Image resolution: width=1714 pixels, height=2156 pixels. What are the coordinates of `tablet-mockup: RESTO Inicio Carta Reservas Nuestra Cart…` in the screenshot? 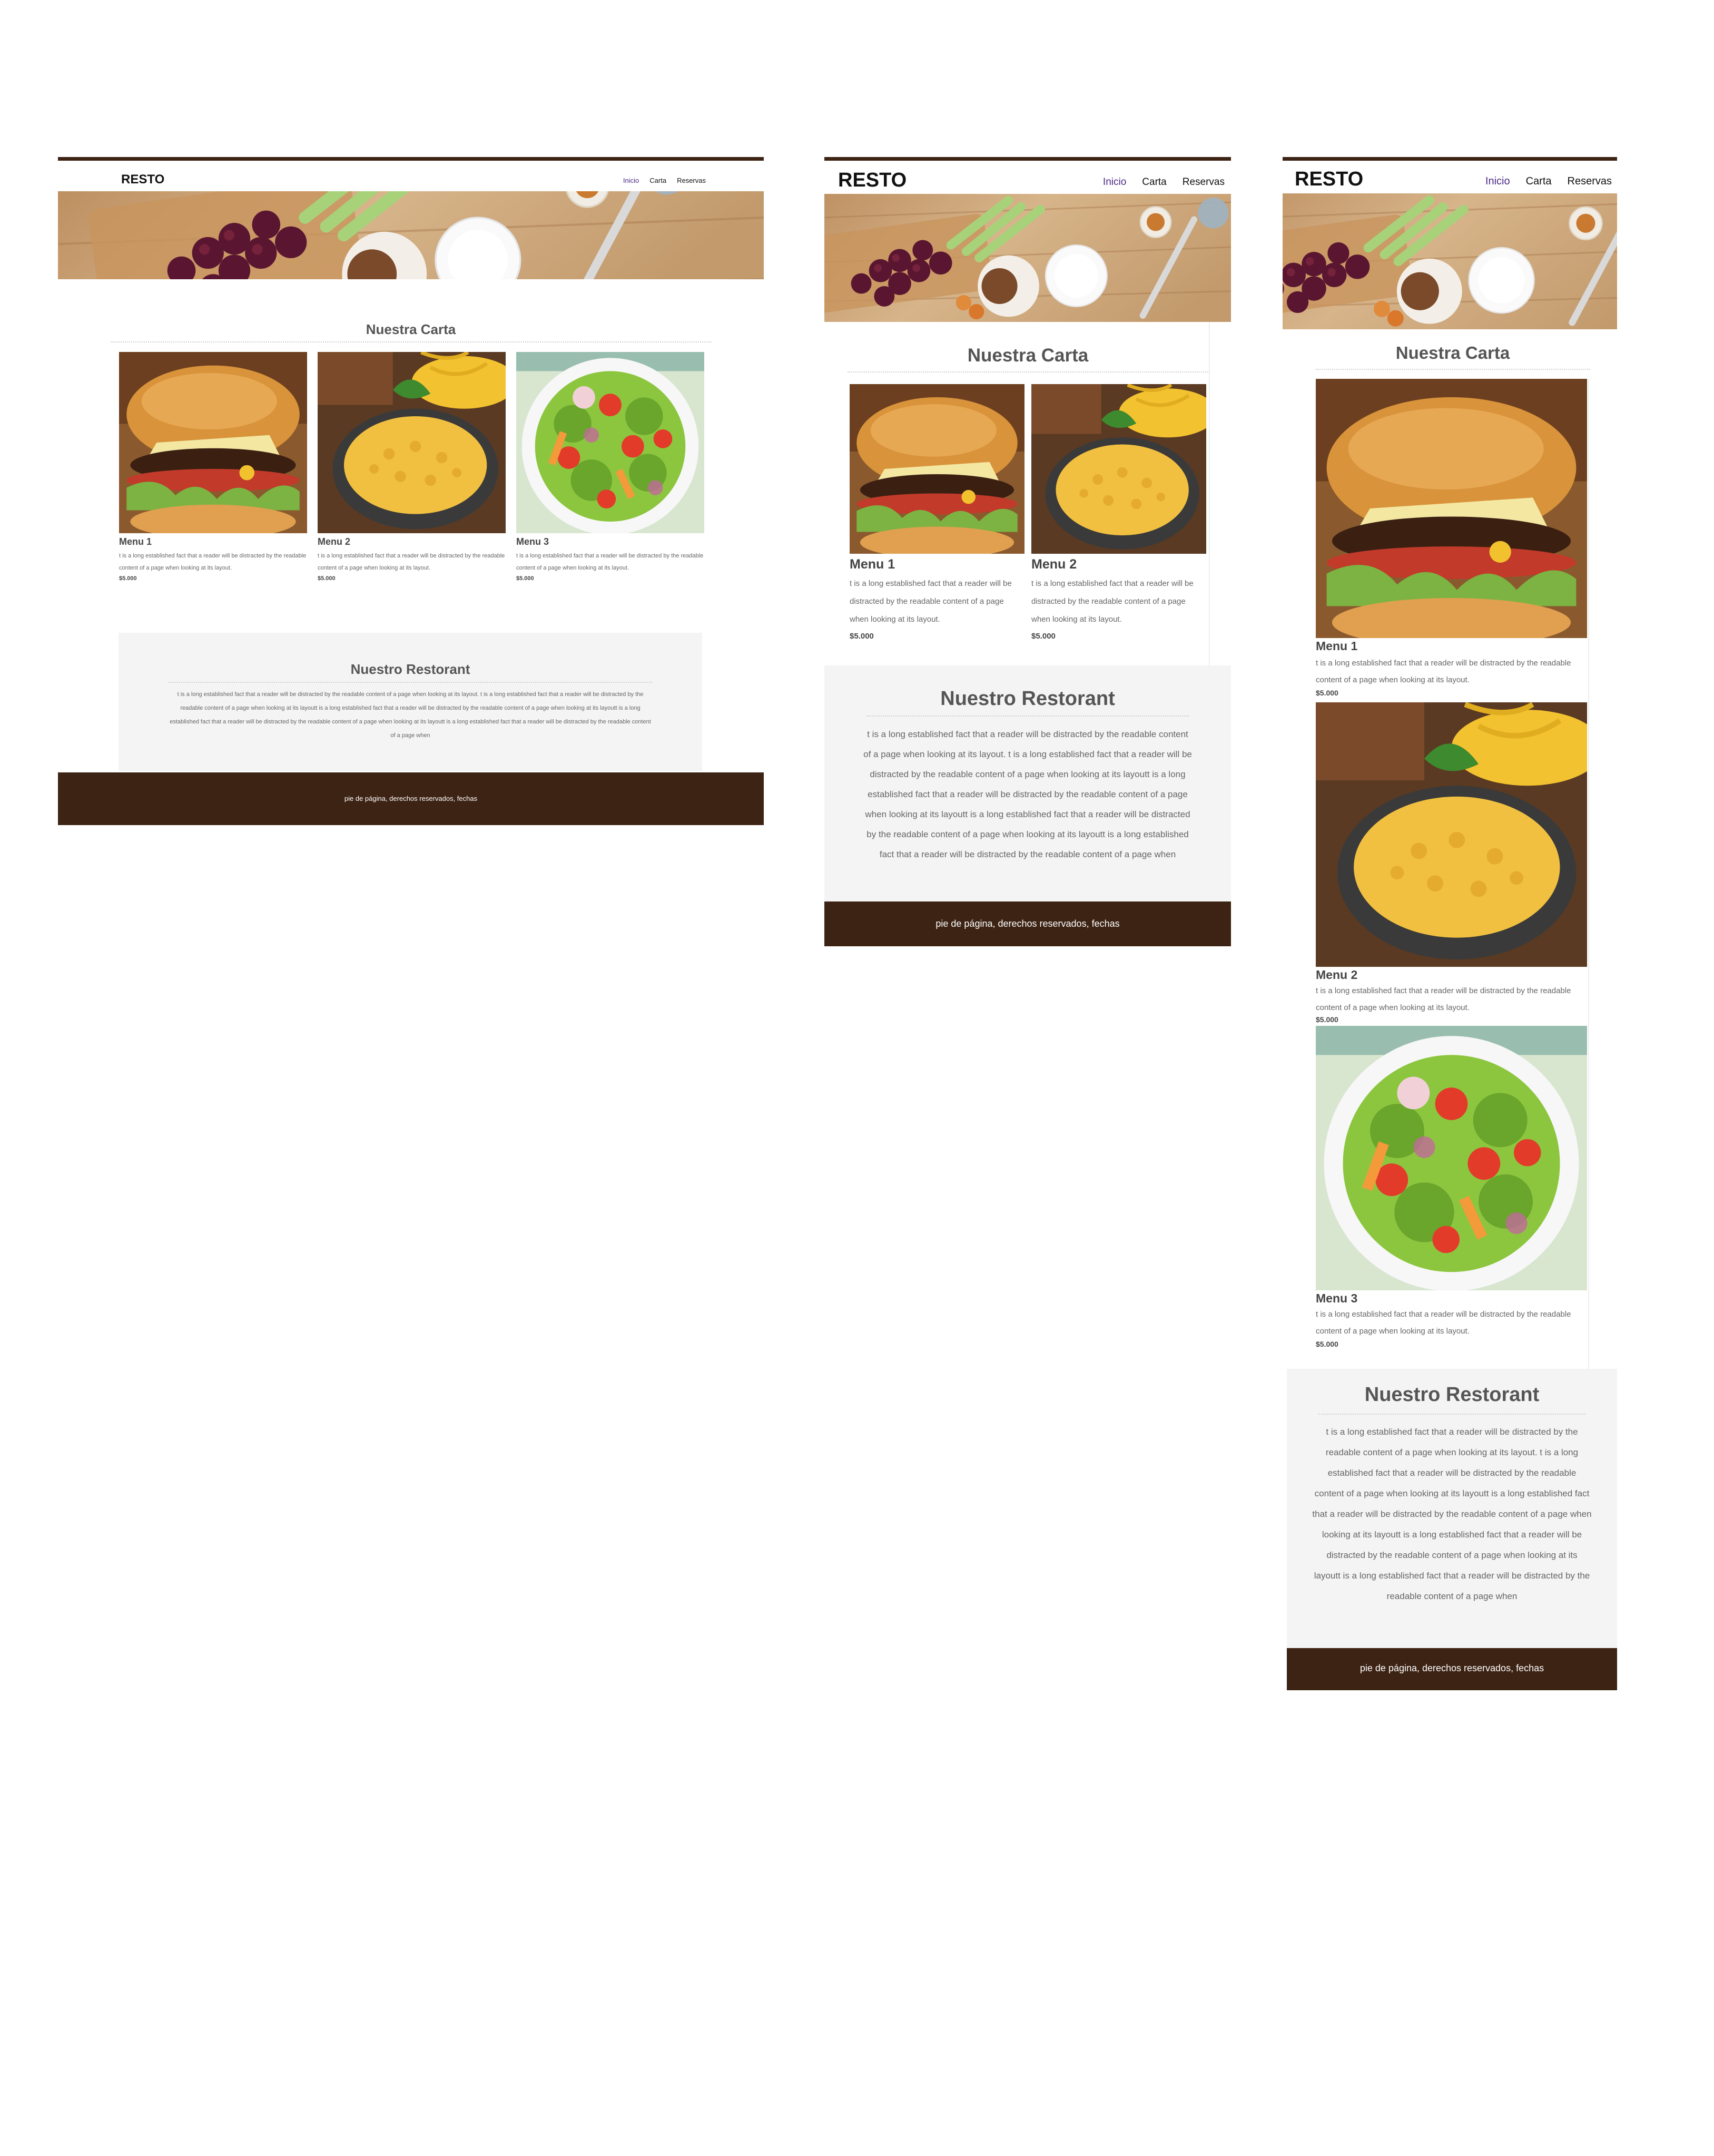 It's located at (1027, 552).